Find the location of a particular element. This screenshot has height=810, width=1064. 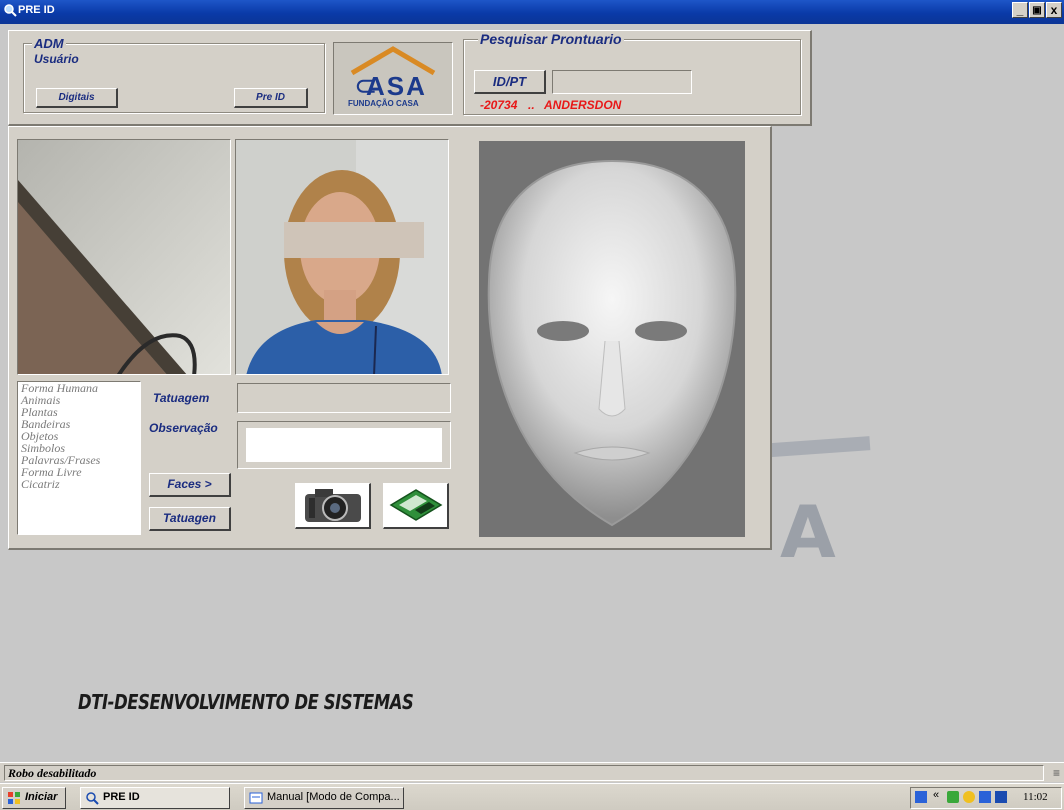

search-title: Pesquisar Prontuario is located at coordinates (551, 39).